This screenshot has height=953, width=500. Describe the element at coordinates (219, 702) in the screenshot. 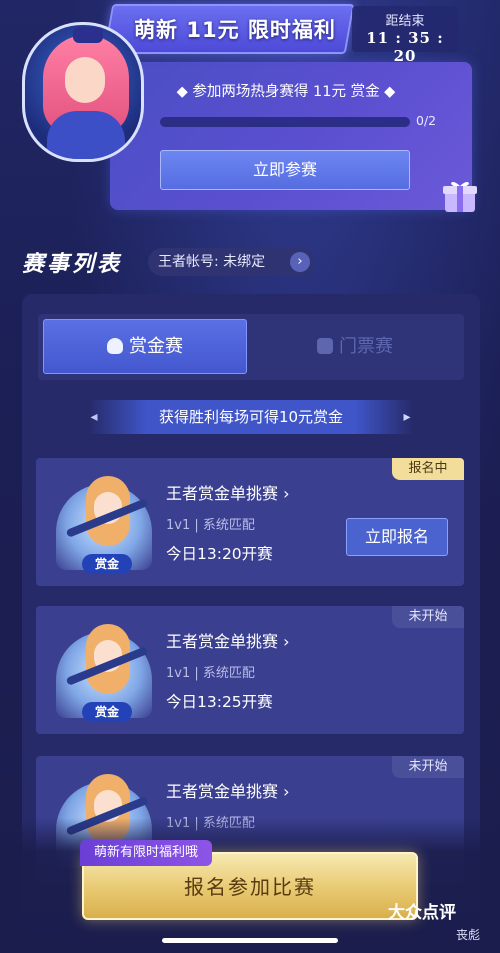

I see `match-start-time: 今日13:25开赛` at that location.